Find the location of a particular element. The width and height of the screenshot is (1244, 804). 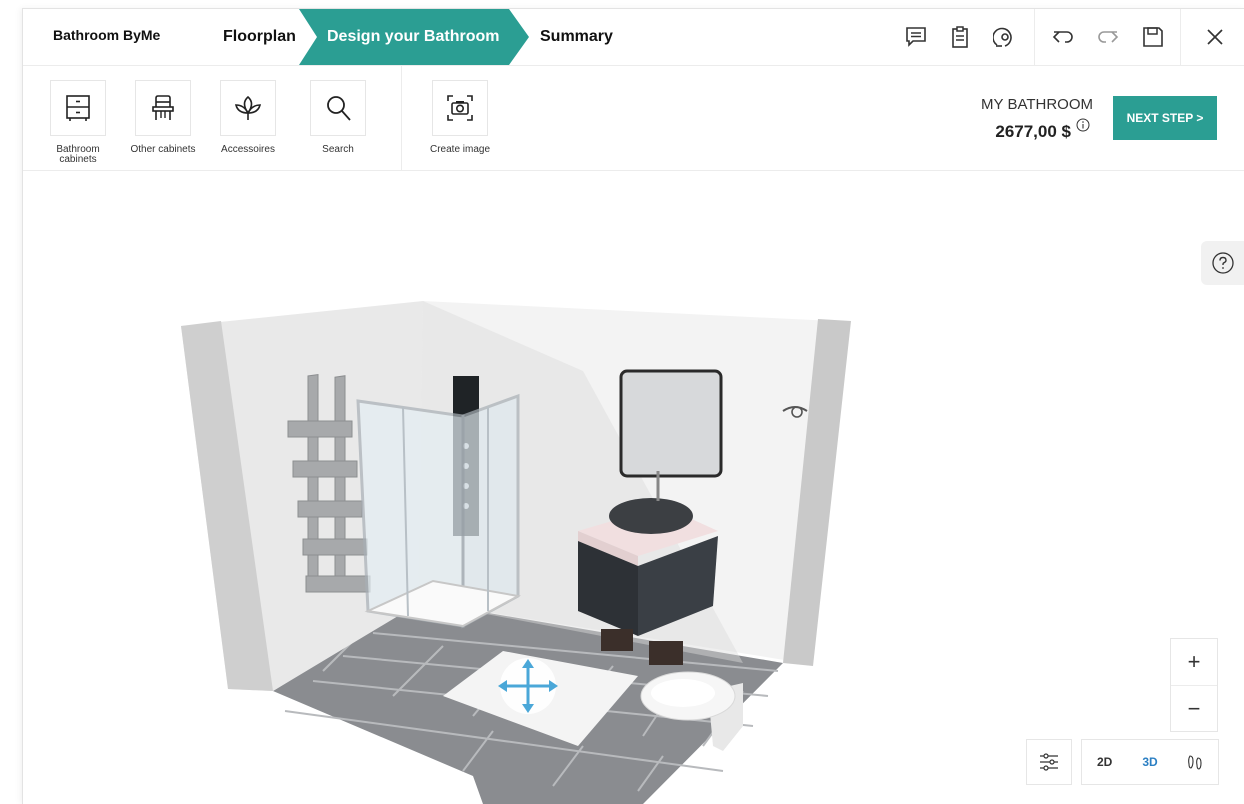

chair-icon is located at coordinates (163, 107).